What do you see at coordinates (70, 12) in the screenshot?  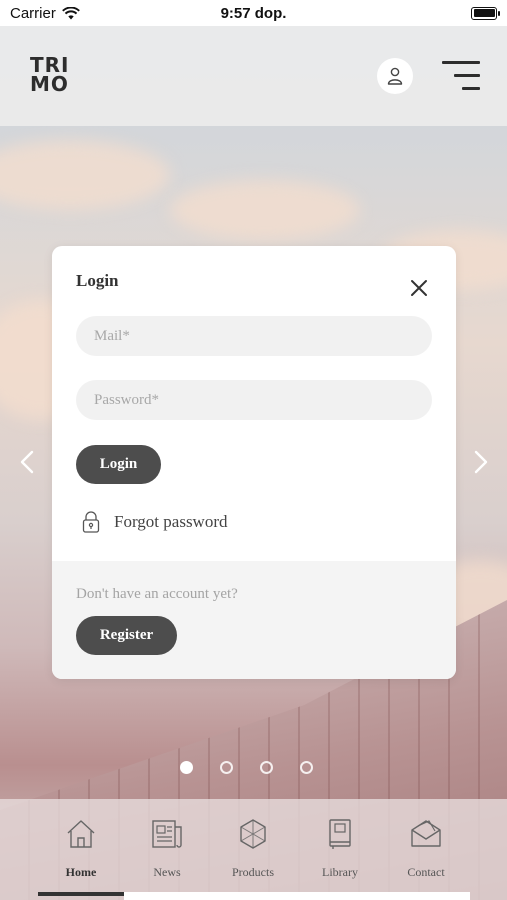 I see `wifi-icon` at bounding box center [70, 12].